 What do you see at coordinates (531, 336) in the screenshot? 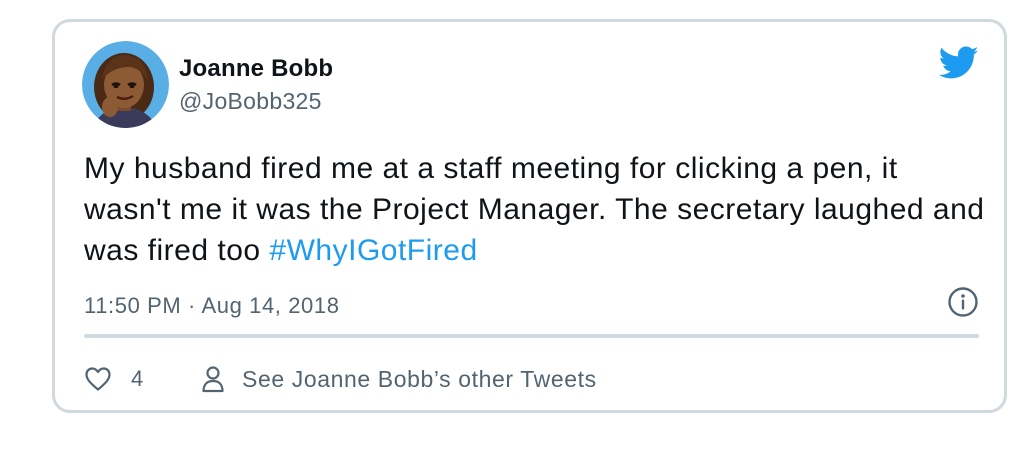
I see `divider` at bounding box center [531, 336].